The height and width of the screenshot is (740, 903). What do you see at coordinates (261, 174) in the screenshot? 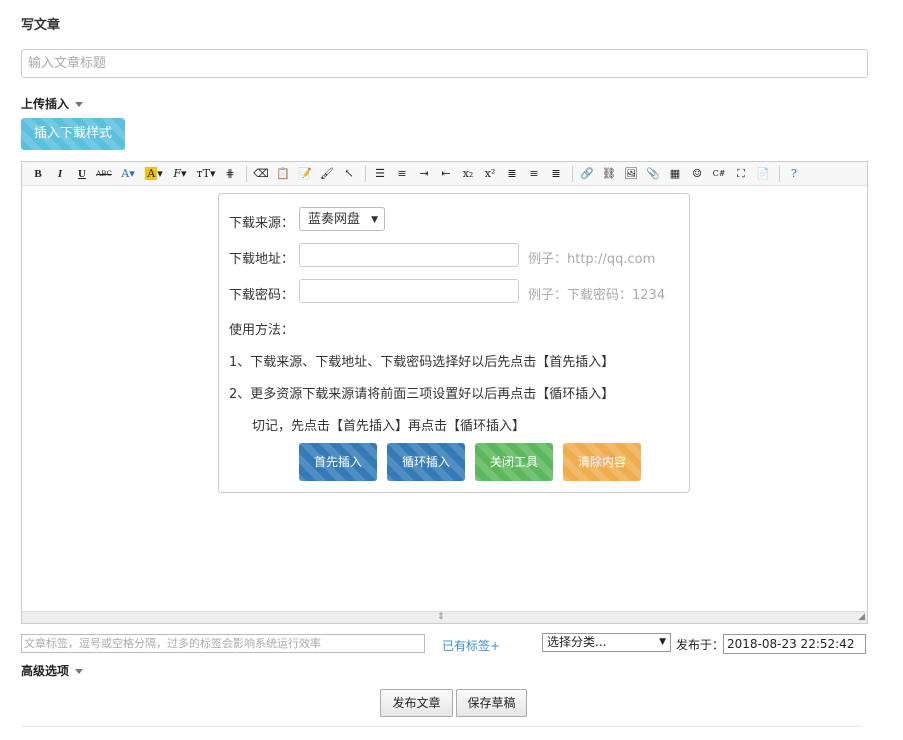
I see `eraser-icon: ⌫` at bounding box center [261, 174].